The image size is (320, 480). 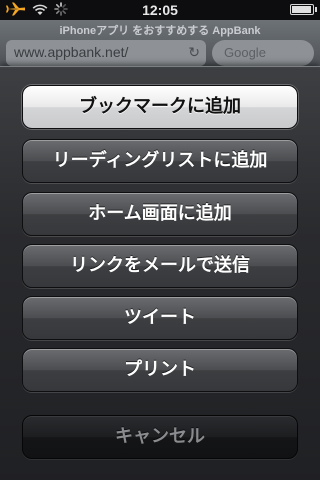 What do you see at coordinates (160, 266) in the screenshot?
I see `mail-link-button: リンクをメールで送信` at bounding box center [160, 266].